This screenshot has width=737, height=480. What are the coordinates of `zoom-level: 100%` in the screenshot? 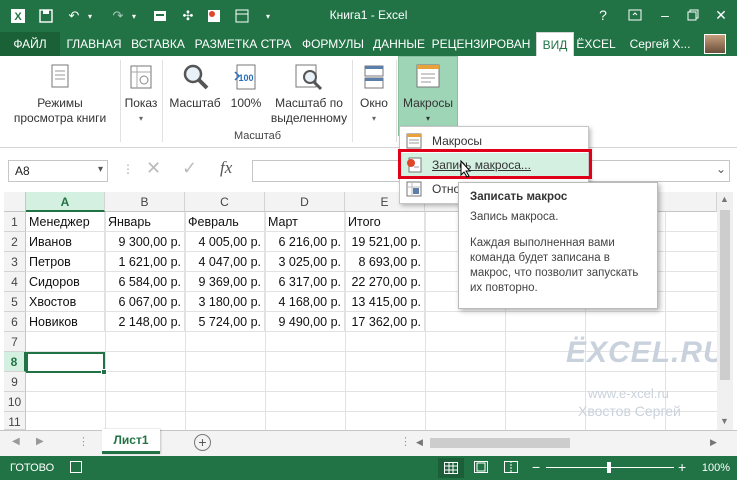 It's located at (710, 468).